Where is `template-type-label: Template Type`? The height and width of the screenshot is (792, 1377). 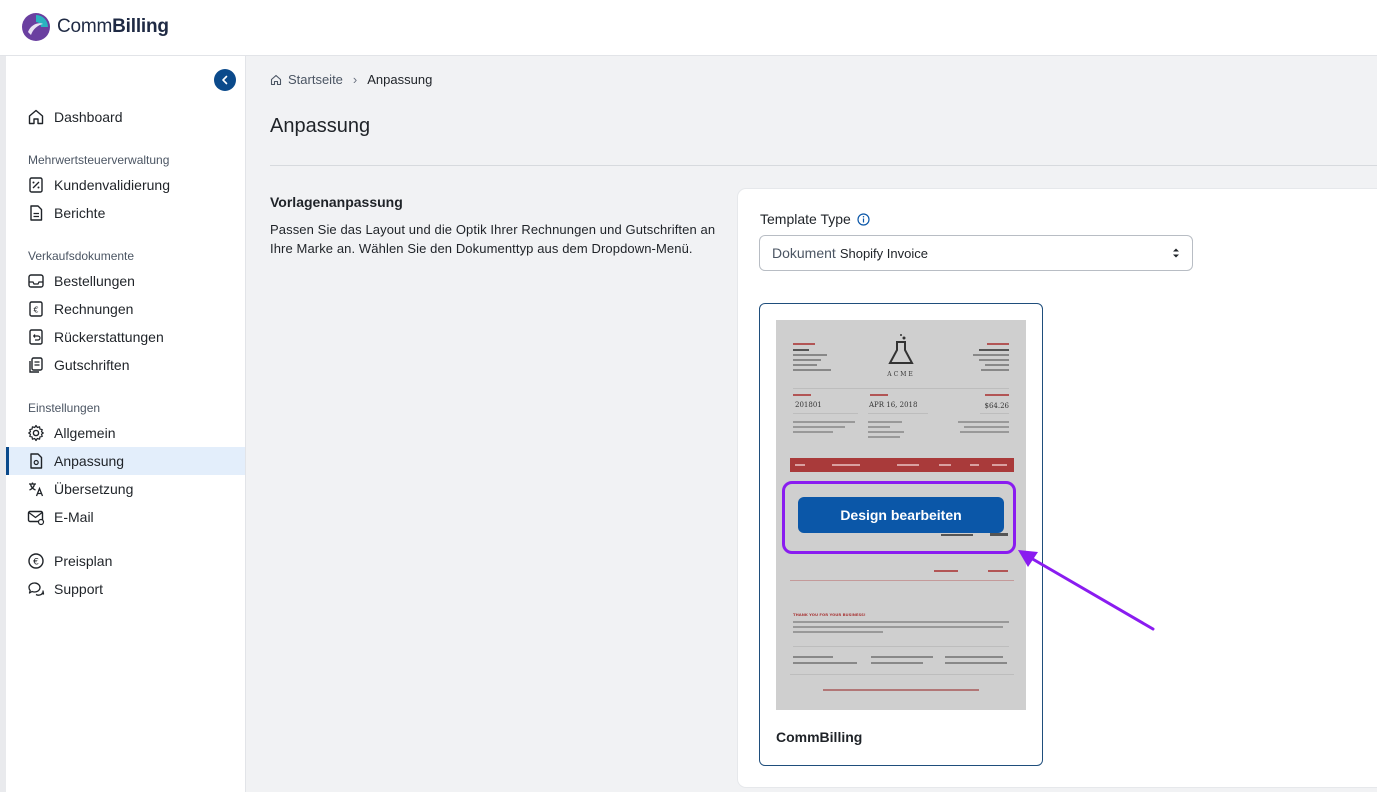 template-type-label: Template Type is located at coordinates (815, 219).